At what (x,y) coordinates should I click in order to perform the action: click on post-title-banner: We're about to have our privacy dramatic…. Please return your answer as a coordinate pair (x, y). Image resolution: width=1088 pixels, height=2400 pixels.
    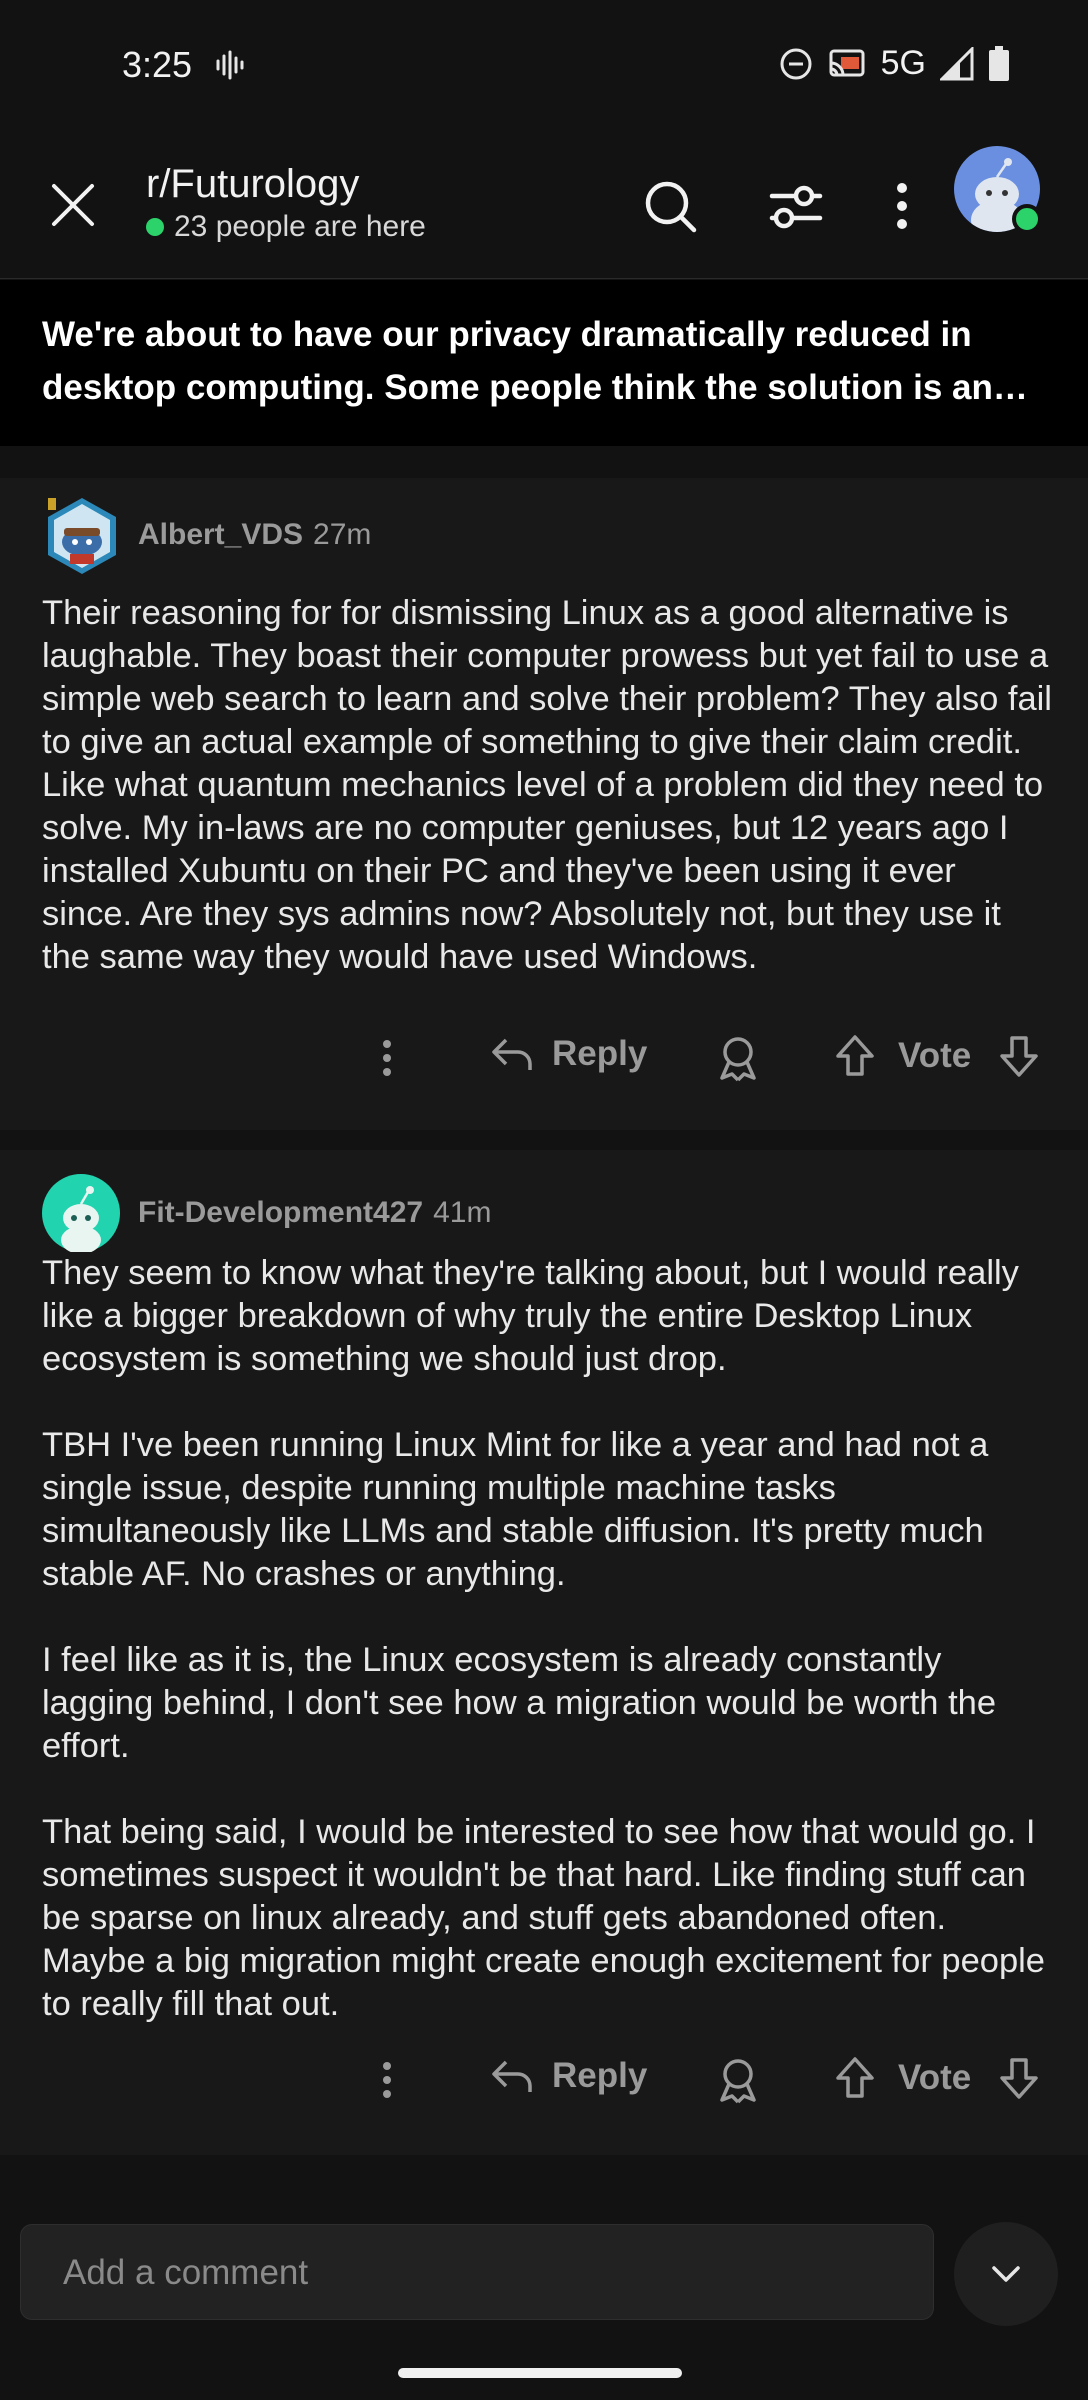
    Looking at the image, I should click on (544, 363).